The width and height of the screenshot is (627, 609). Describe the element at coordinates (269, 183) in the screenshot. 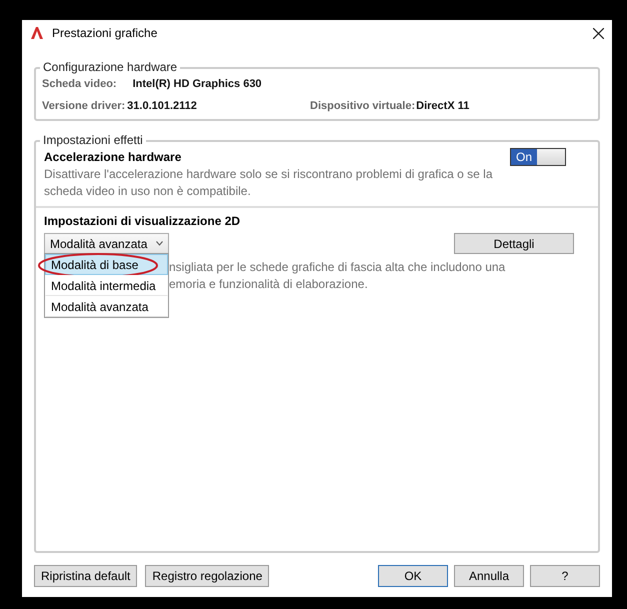

I see `description-text: Disattivare l'accelerazione hardware solo se si riscontrano problemi di grafica o se la scheda video in uso non è compatibile.` at that location.